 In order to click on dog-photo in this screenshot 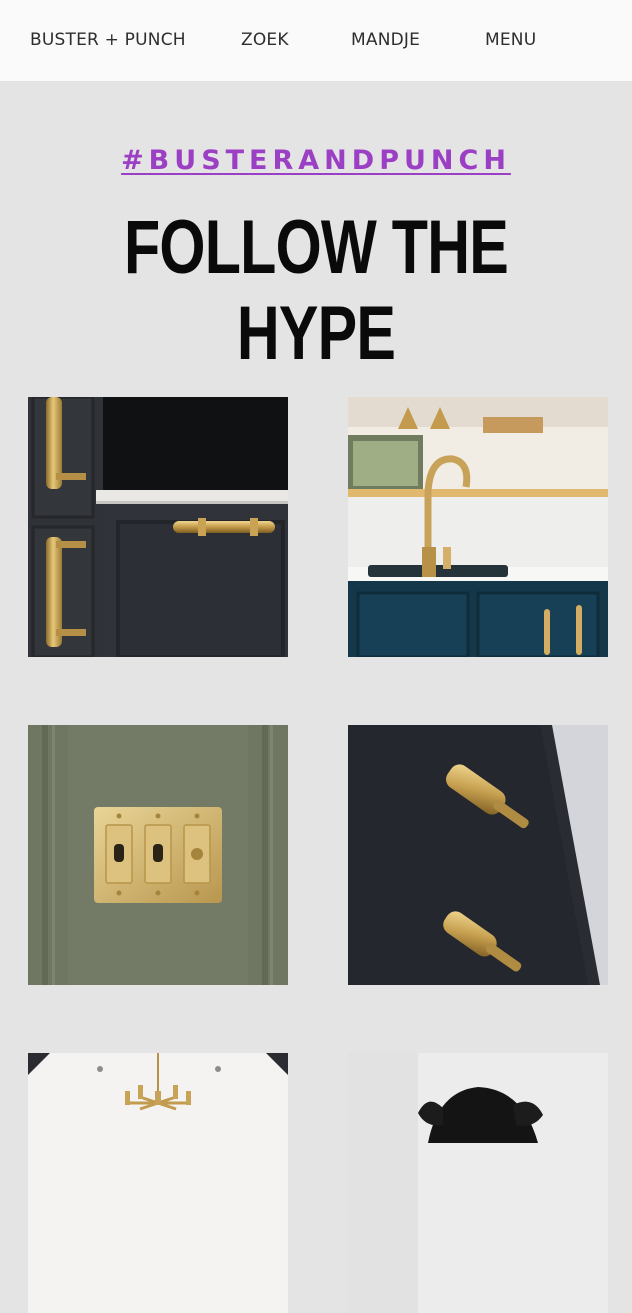, I will do `click(478, 1183)`.